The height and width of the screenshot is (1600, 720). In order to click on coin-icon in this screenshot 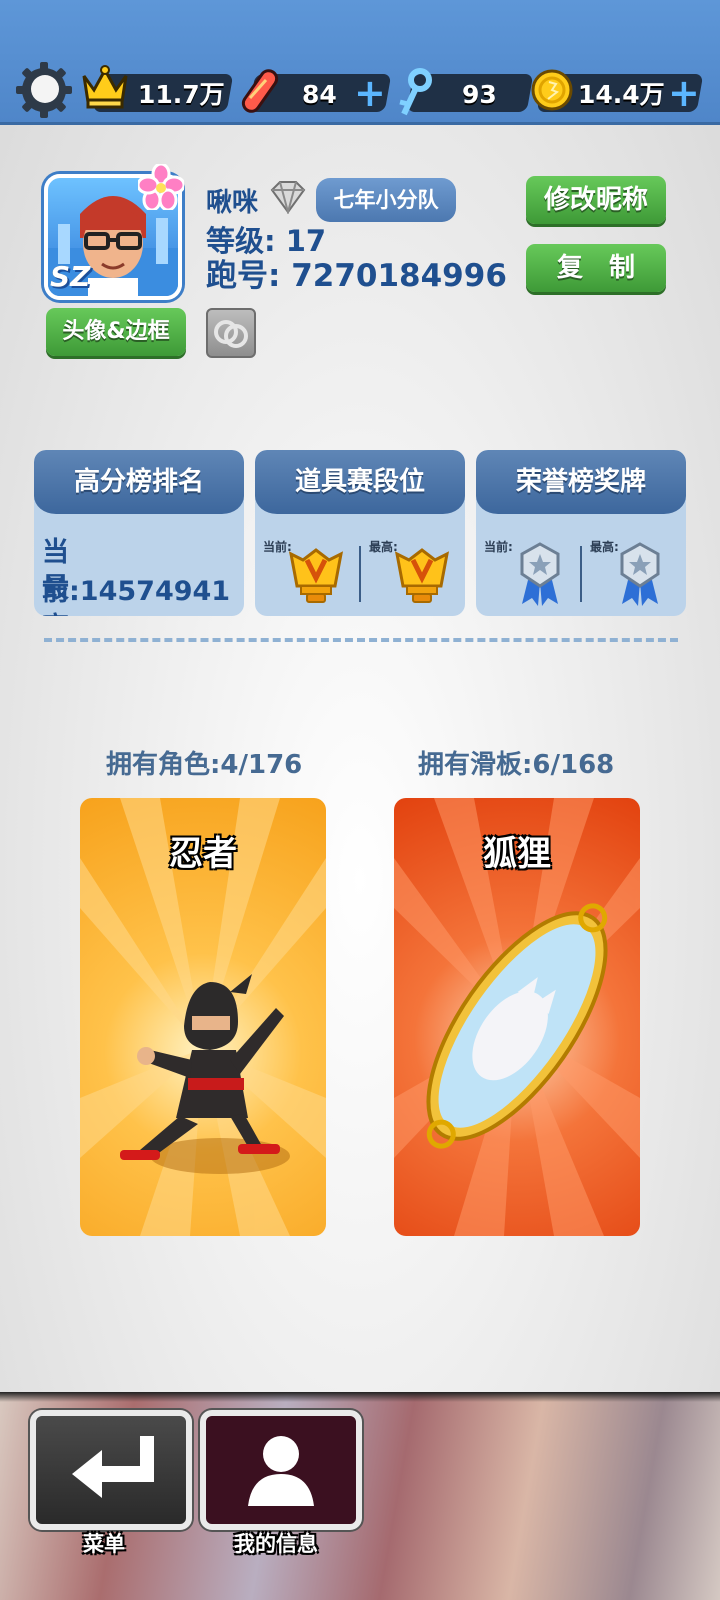, I will do `click(552, 90)`.